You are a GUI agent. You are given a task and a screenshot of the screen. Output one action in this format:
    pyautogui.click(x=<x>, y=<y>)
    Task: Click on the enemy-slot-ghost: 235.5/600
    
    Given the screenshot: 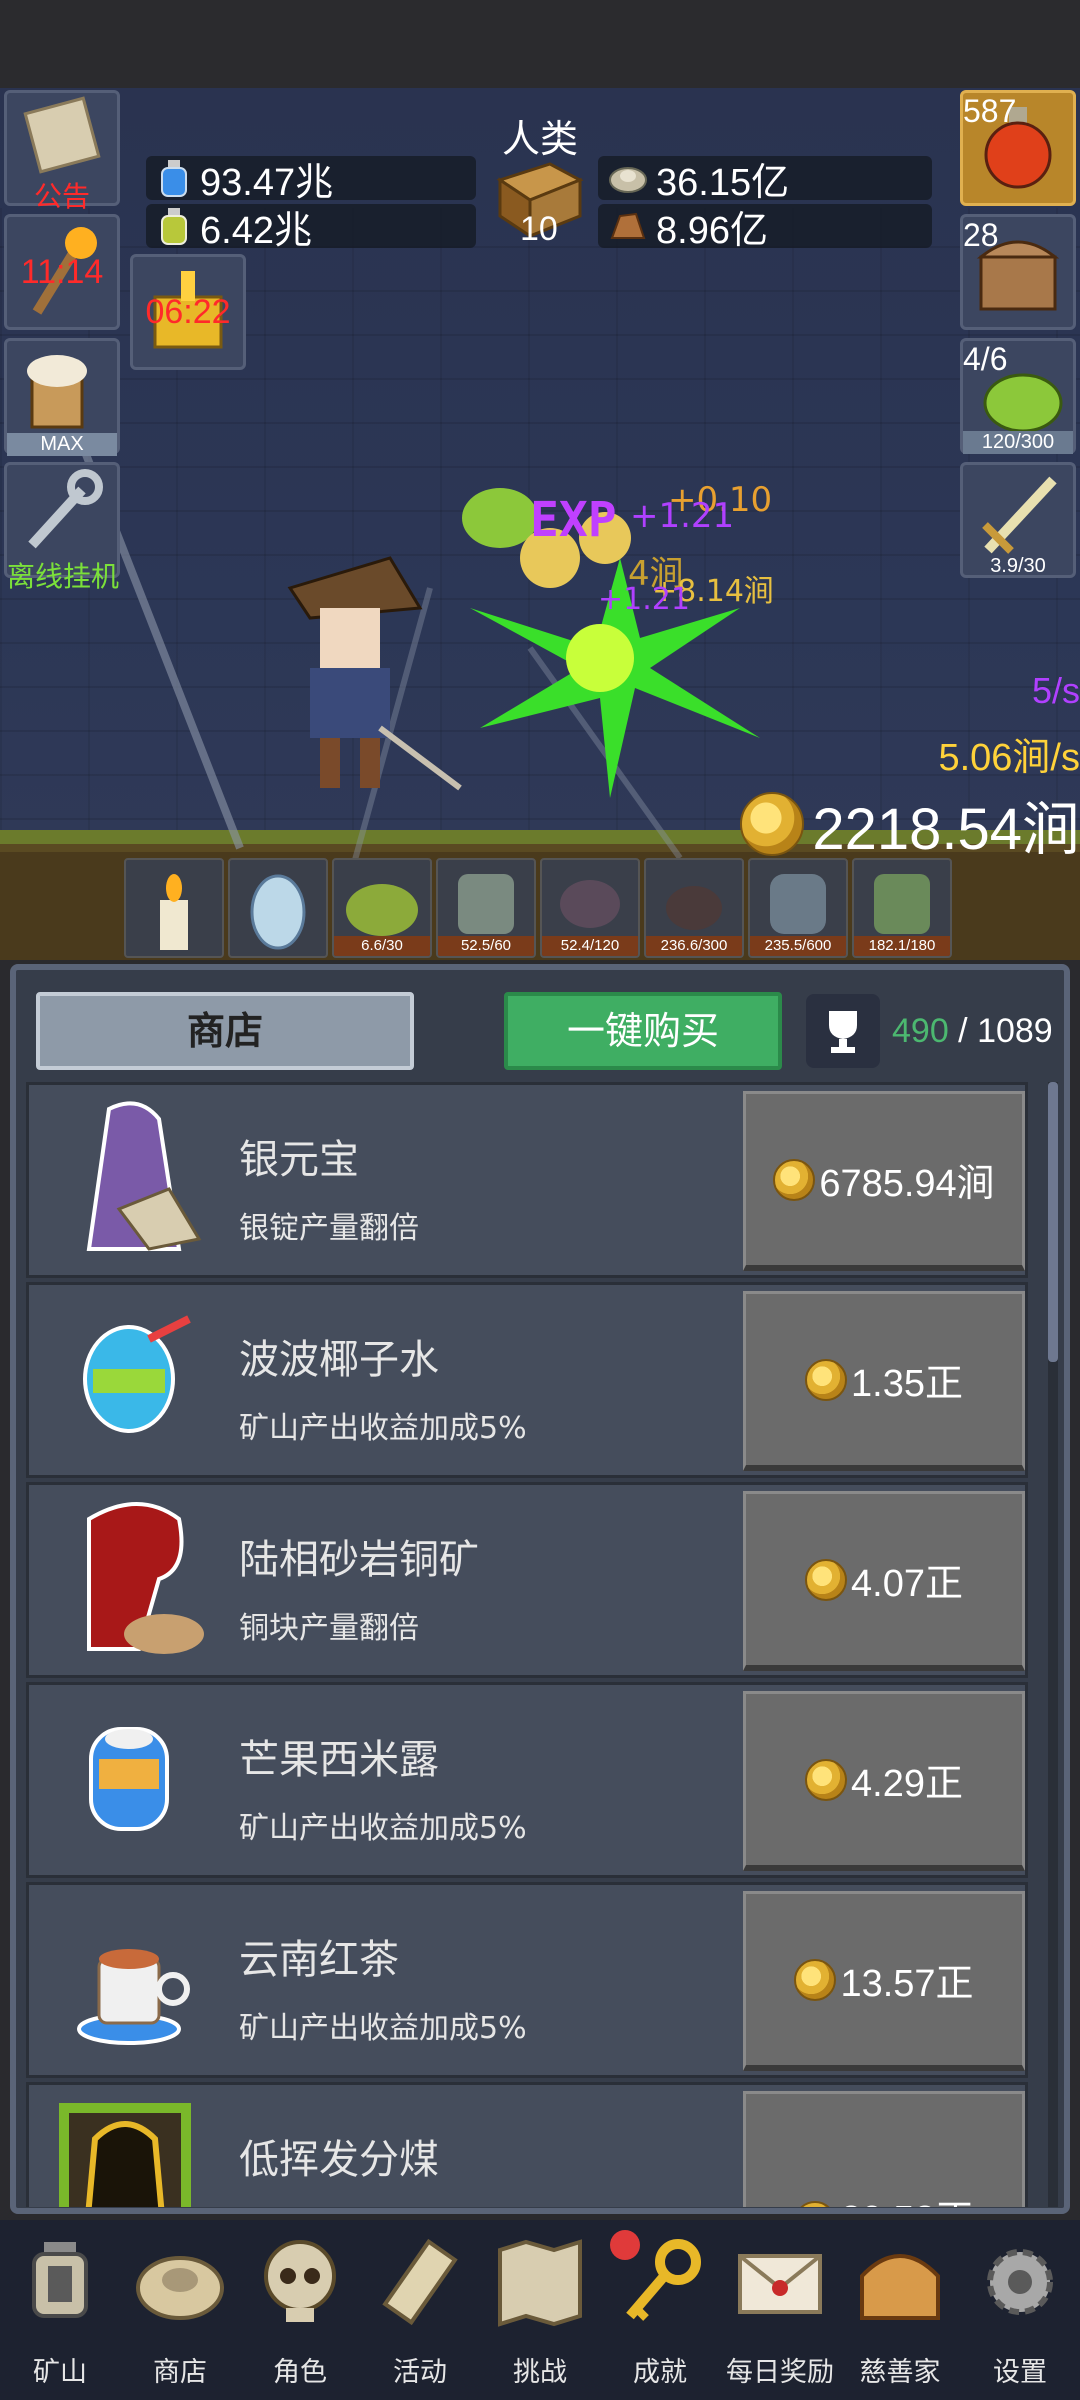 What is the action you would take?
    pyautogui.click(x=798, y=908)
    